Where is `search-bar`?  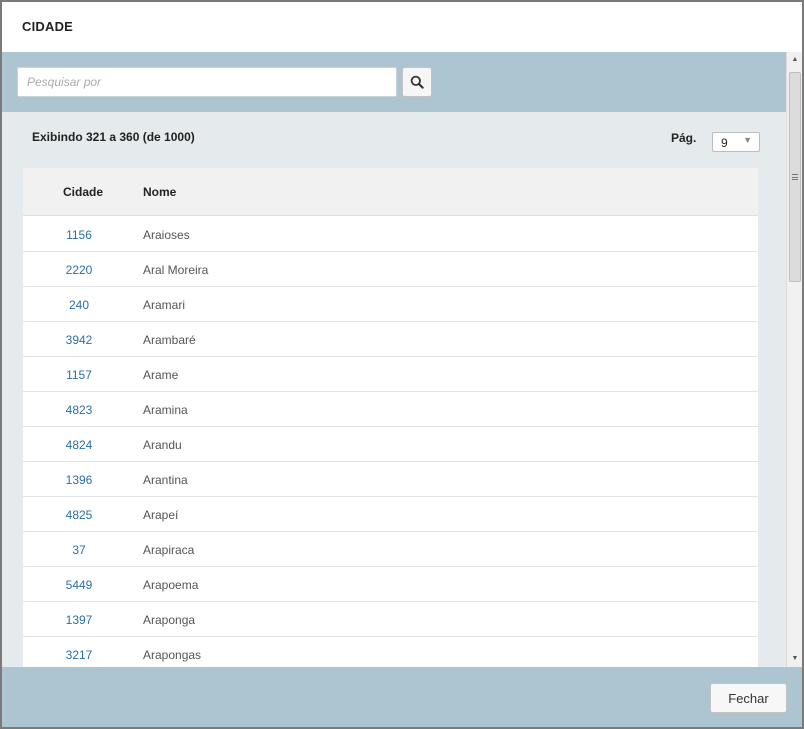
search-bar is located at coordinates (394, 82).